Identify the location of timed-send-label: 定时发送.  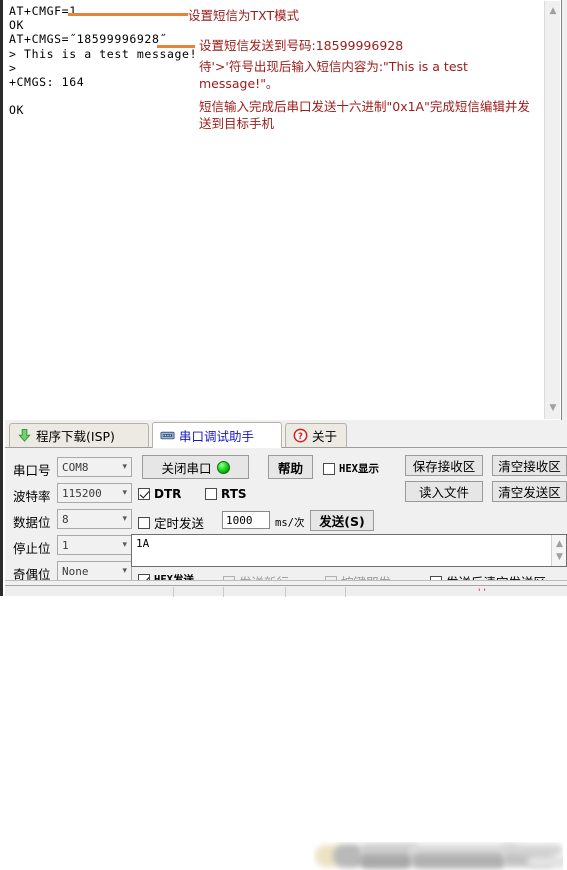
(179, 523).